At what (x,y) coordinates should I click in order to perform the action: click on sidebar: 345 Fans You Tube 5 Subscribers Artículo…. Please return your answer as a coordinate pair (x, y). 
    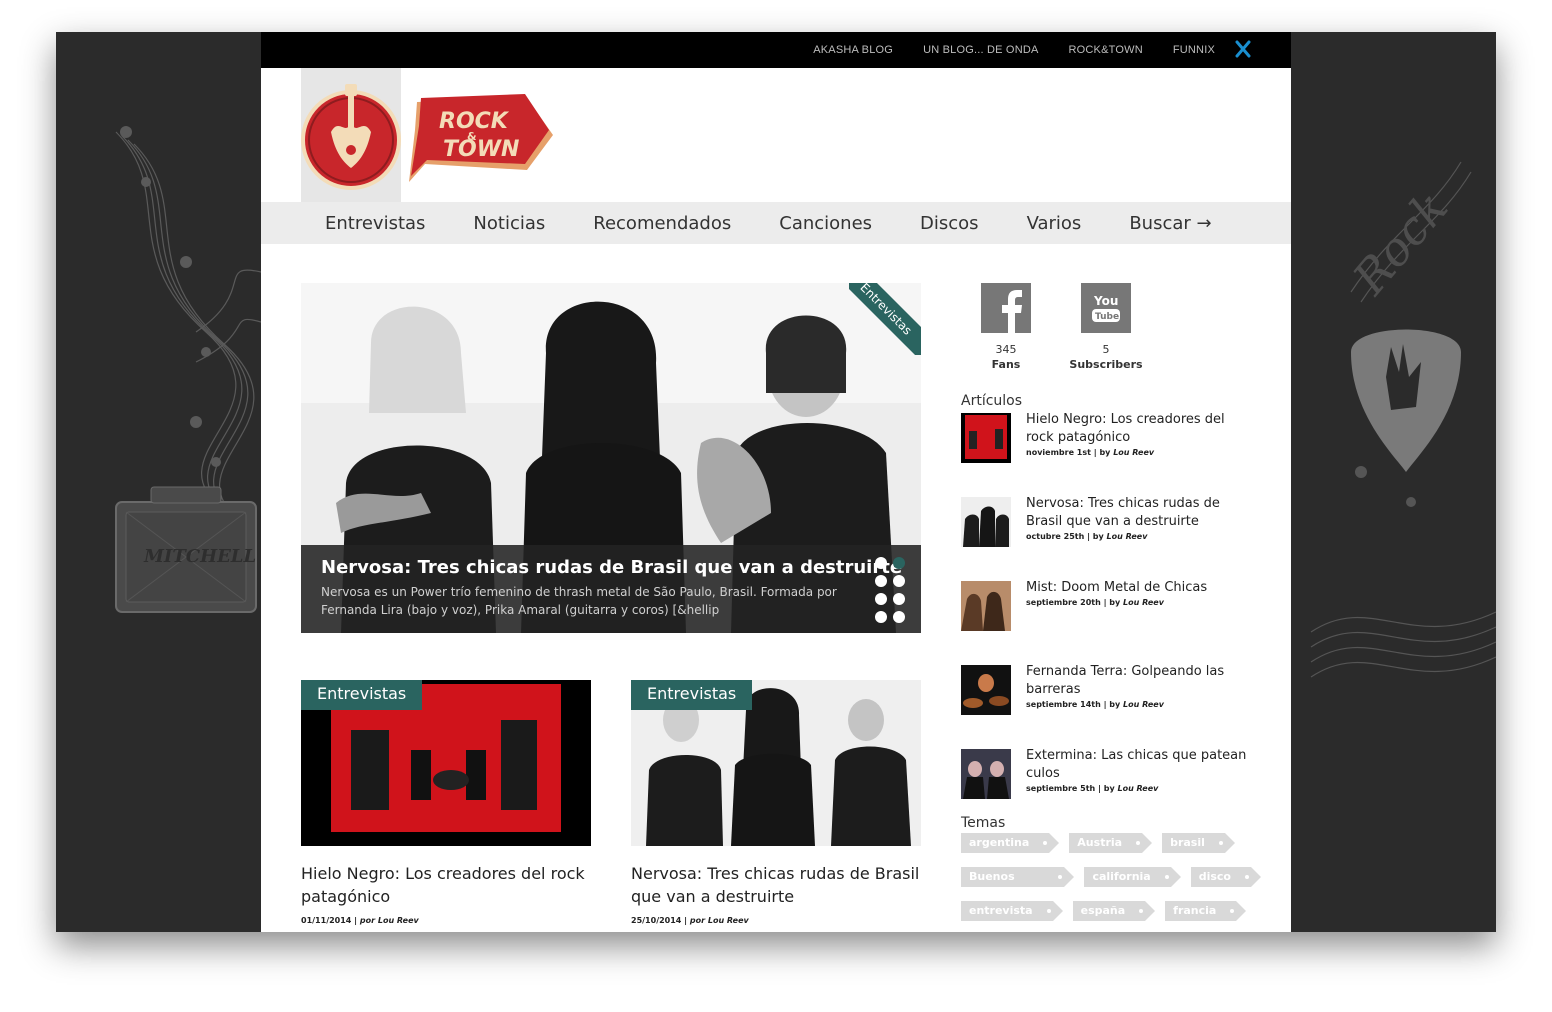
    Looking at the image, I should click on (1111, 607).